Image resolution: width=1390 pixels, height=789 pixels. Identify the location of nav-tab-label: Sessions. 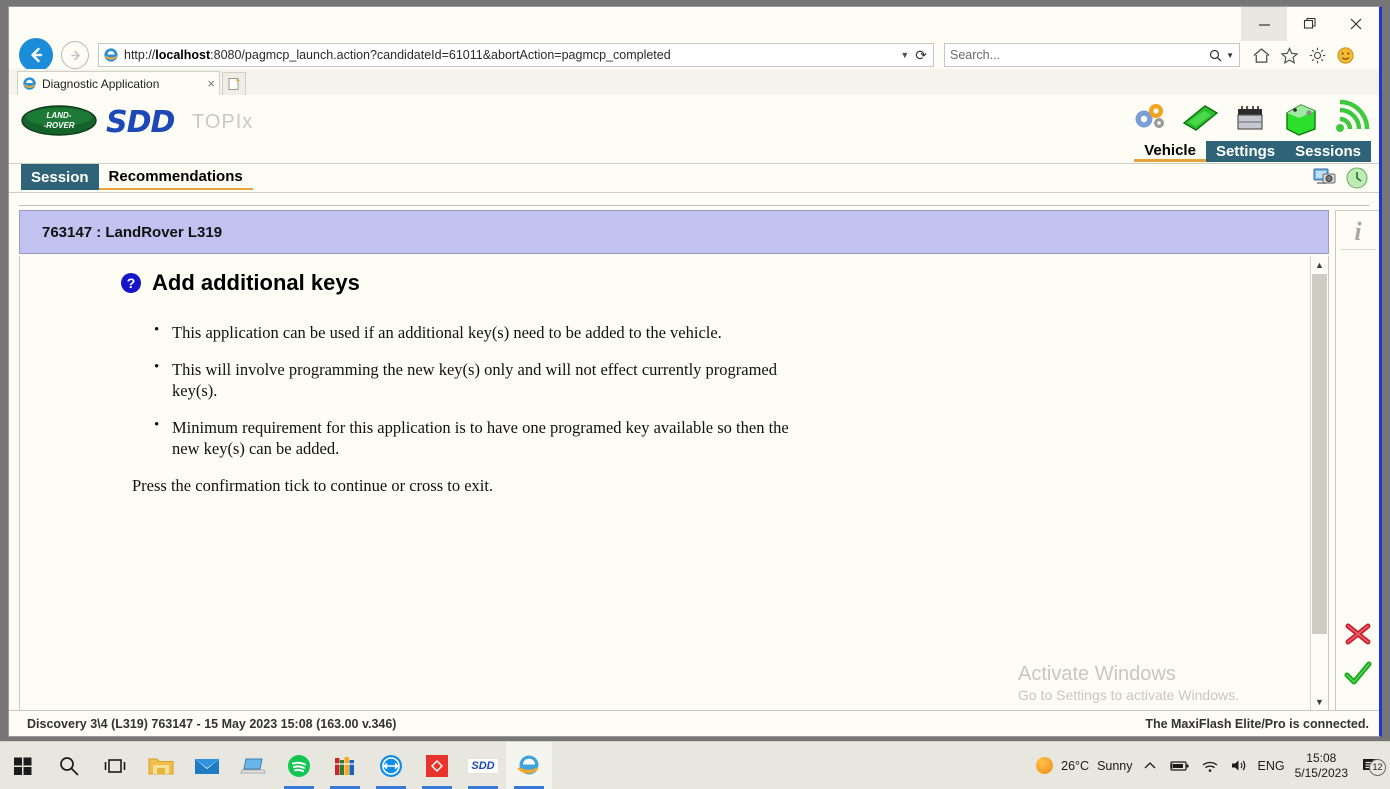
(1328, 151).